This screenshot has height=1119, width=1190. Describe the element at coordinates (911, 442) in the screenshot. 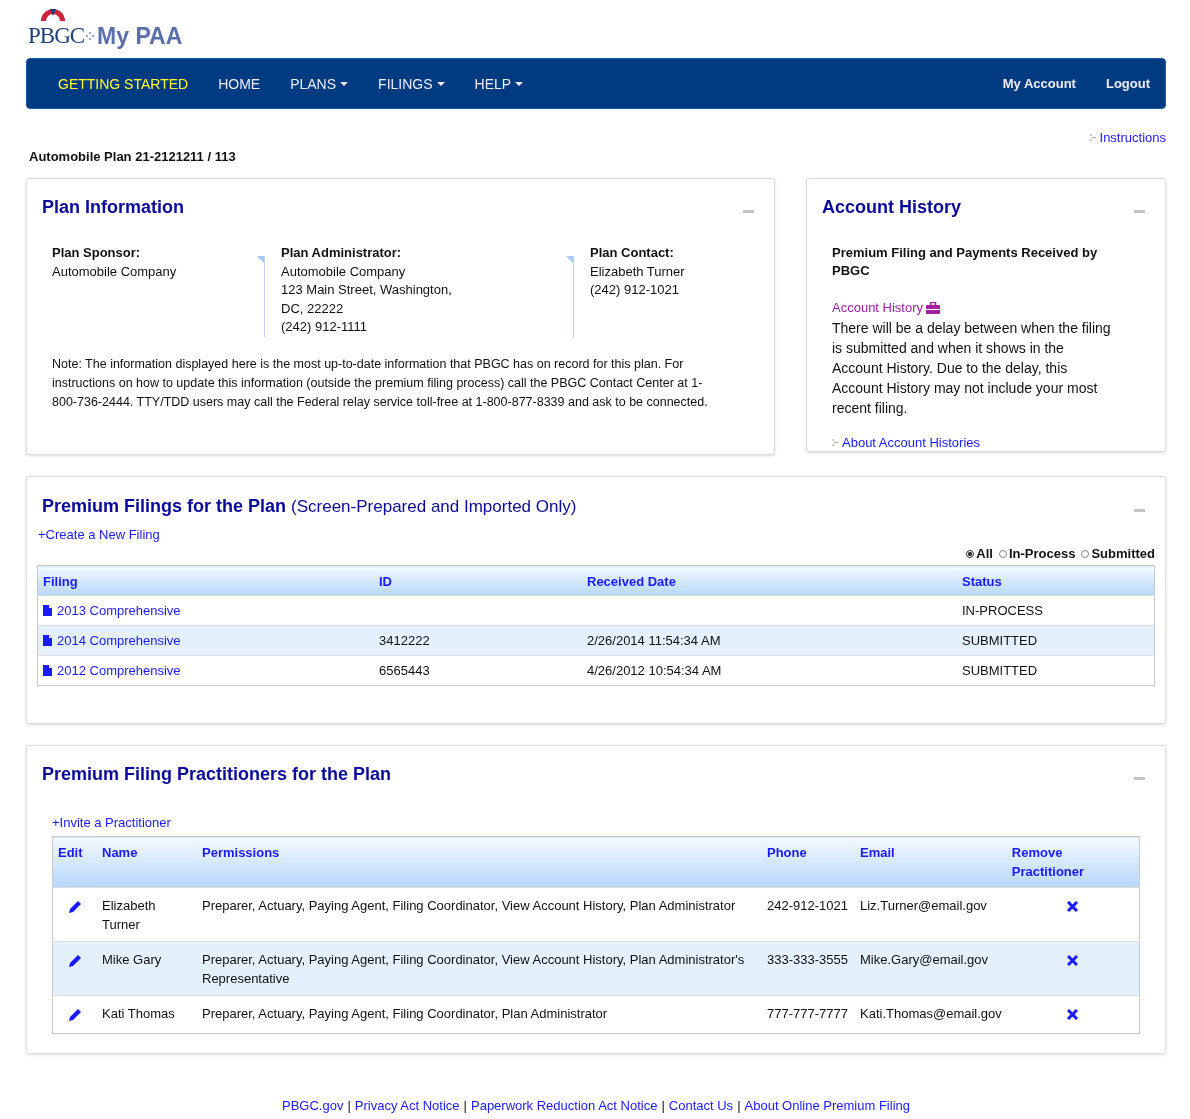

I see `about-link: About Account Histories` at that location.